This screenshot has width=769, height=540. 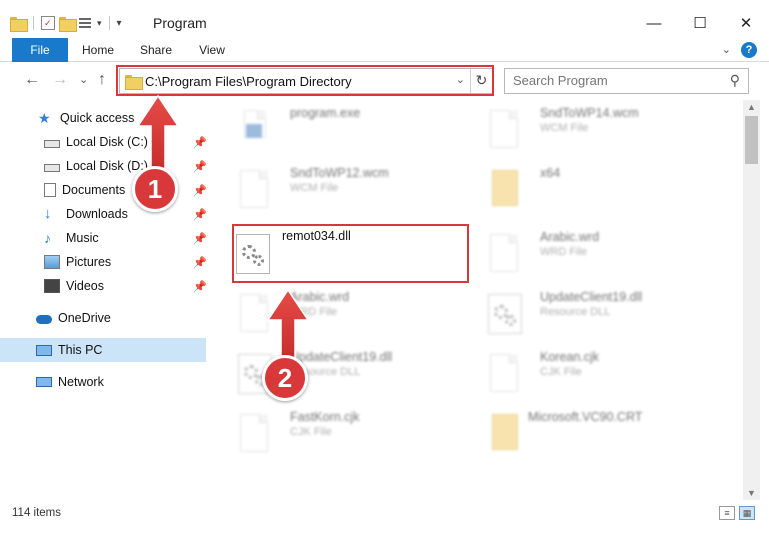 I want to click on videos-icon, so click(x=52, y=286).